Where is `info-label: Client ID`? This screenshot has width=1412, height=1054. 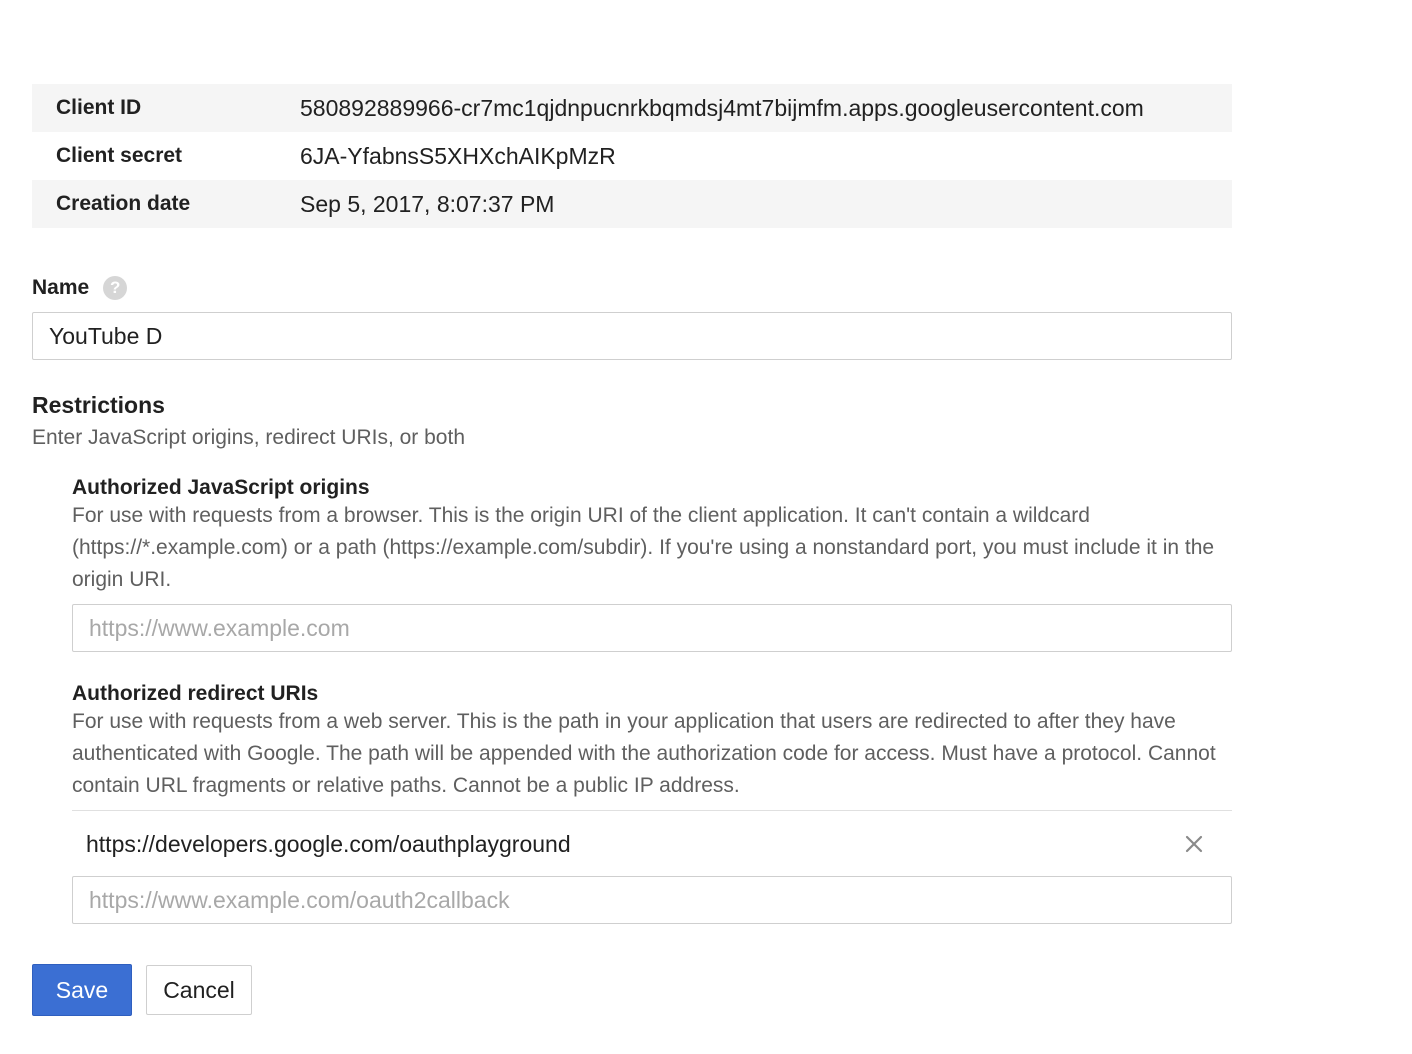 info-label: Client ID is located at coordinates (99, 107).